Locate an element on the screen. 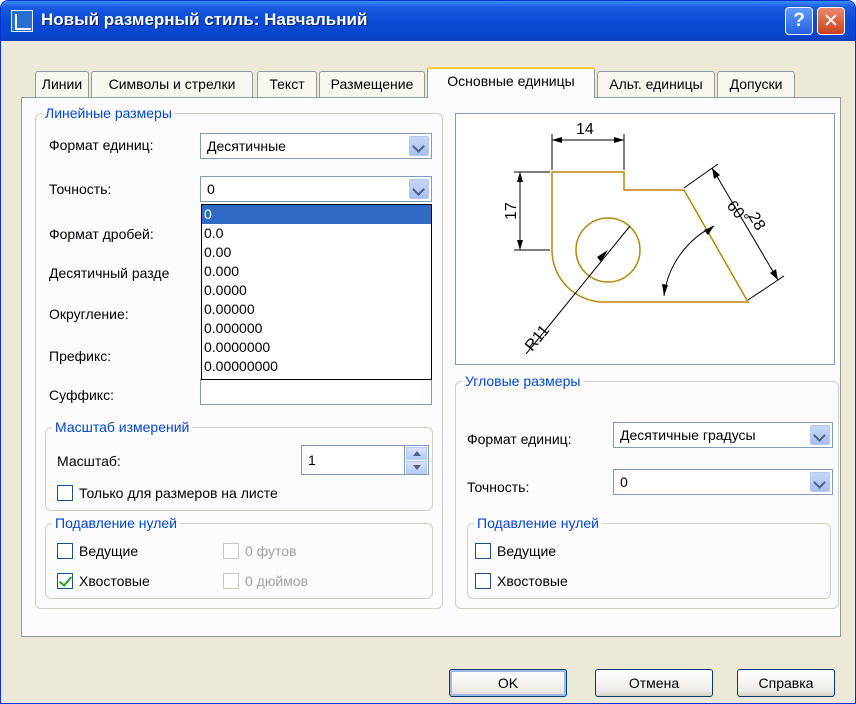  linear-trailing-label: Хвостовые is located at coordinates (114, 581).